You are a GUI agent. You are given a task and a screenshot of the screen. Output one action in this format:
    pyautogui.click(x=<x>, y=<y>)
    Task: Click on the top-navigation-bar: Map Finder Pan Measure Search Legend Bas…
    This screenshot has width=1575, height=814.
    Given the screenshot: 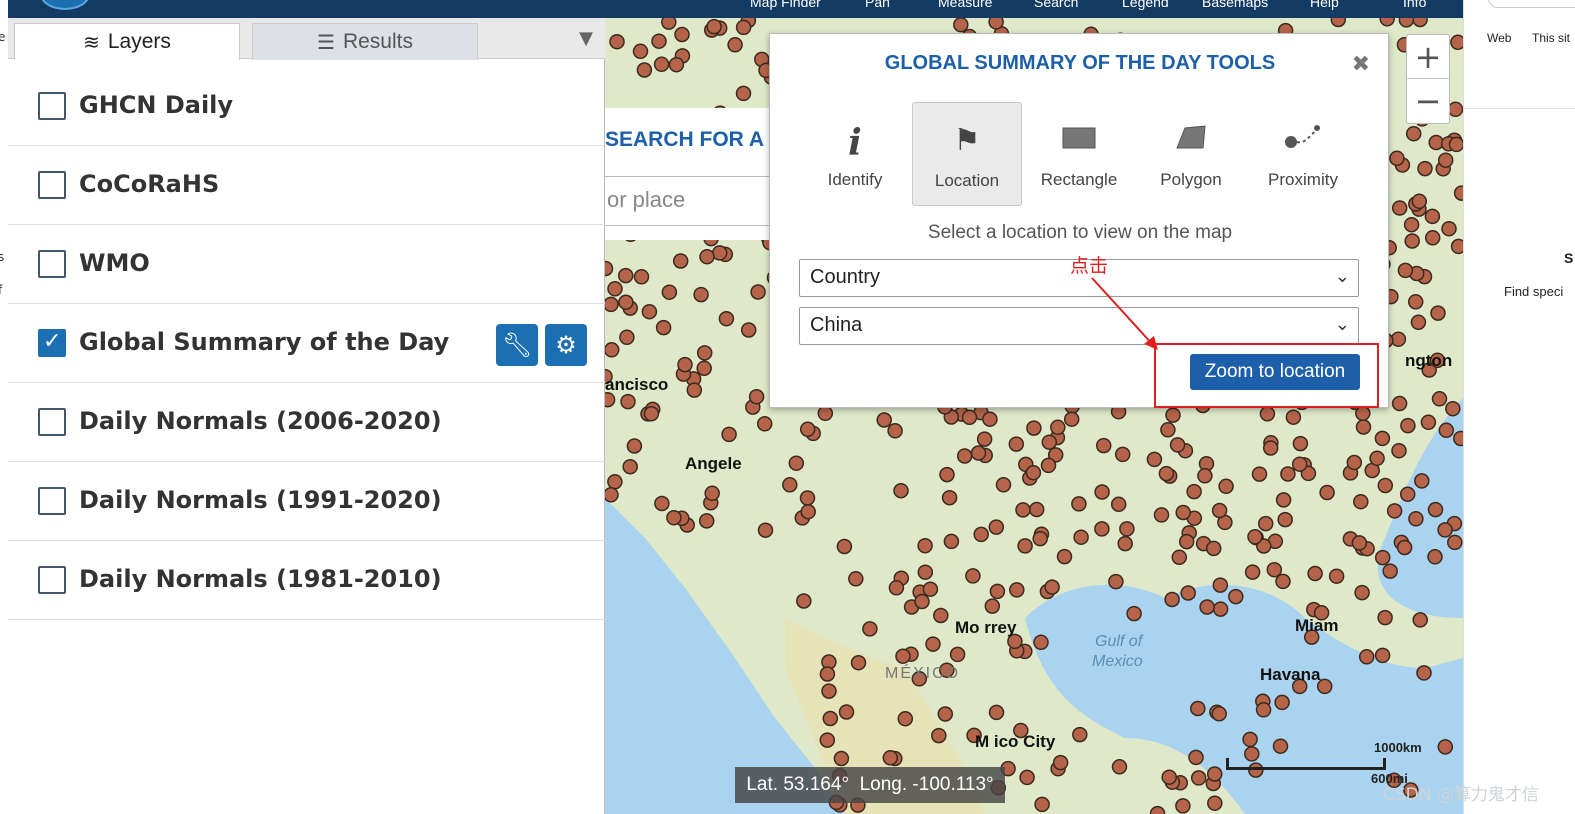 What is the action you would take?
    pyautogui.click(x=731, y=9)
    